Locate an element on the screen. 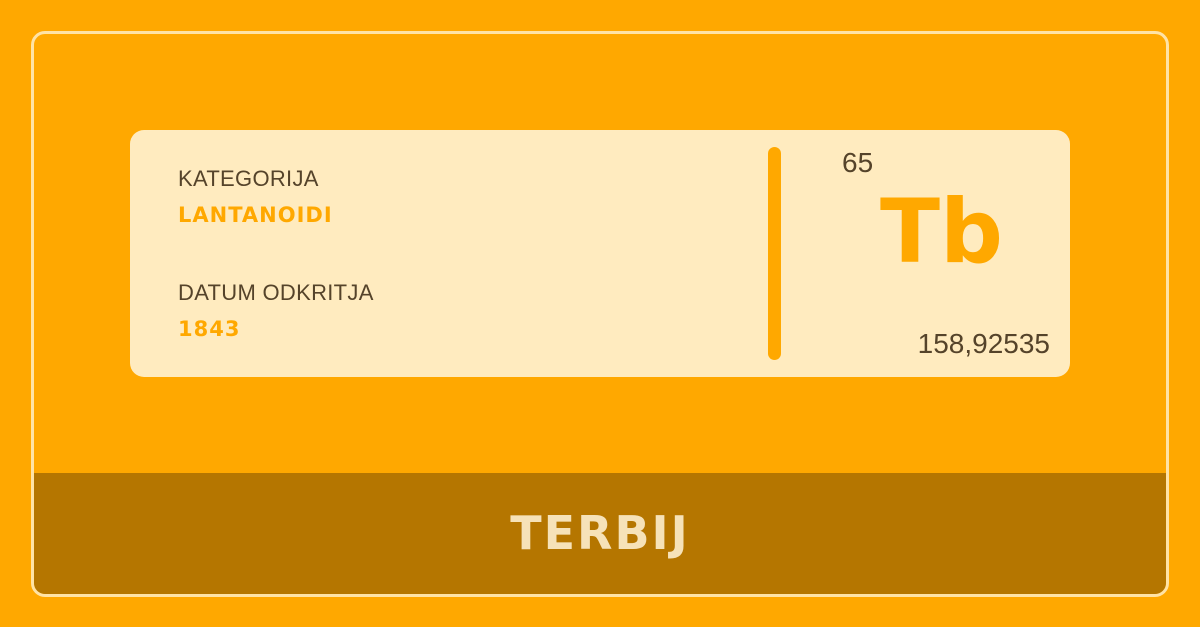 Image resolution: width=1200 pixels, height=627 pixels. divider-bar is located at coordinates (774, 253).